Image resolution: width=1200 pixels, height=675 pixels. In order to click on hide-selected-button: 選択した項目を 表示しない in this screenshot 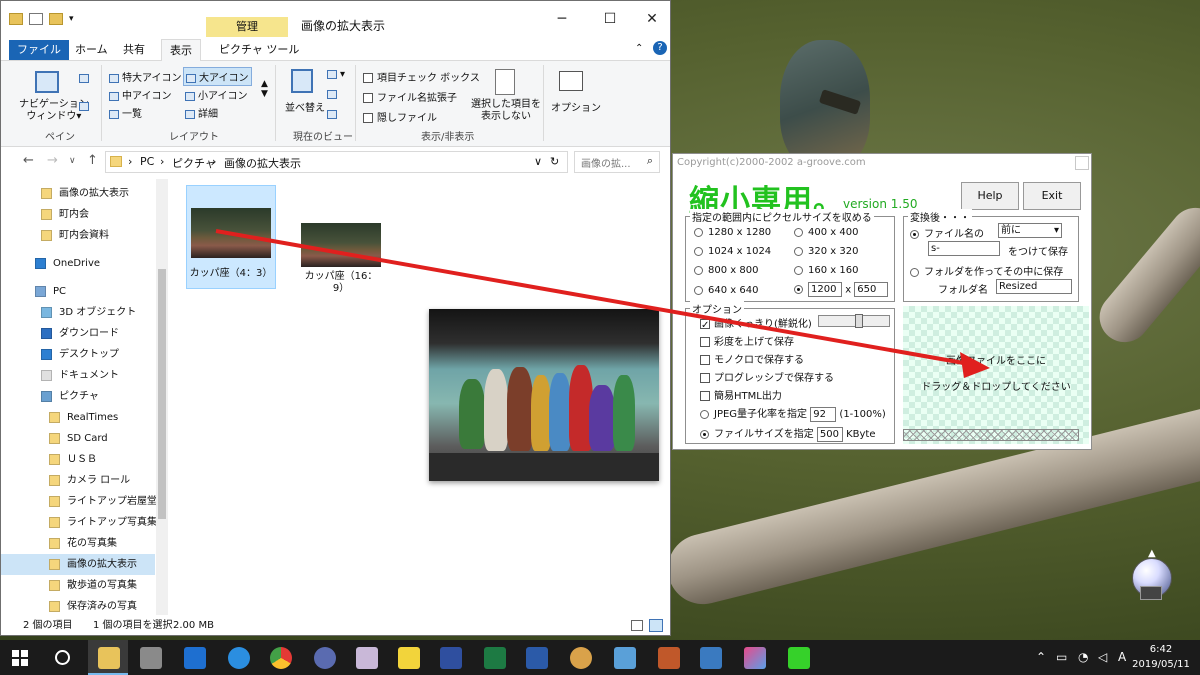, I will do `click(506, 111)`.